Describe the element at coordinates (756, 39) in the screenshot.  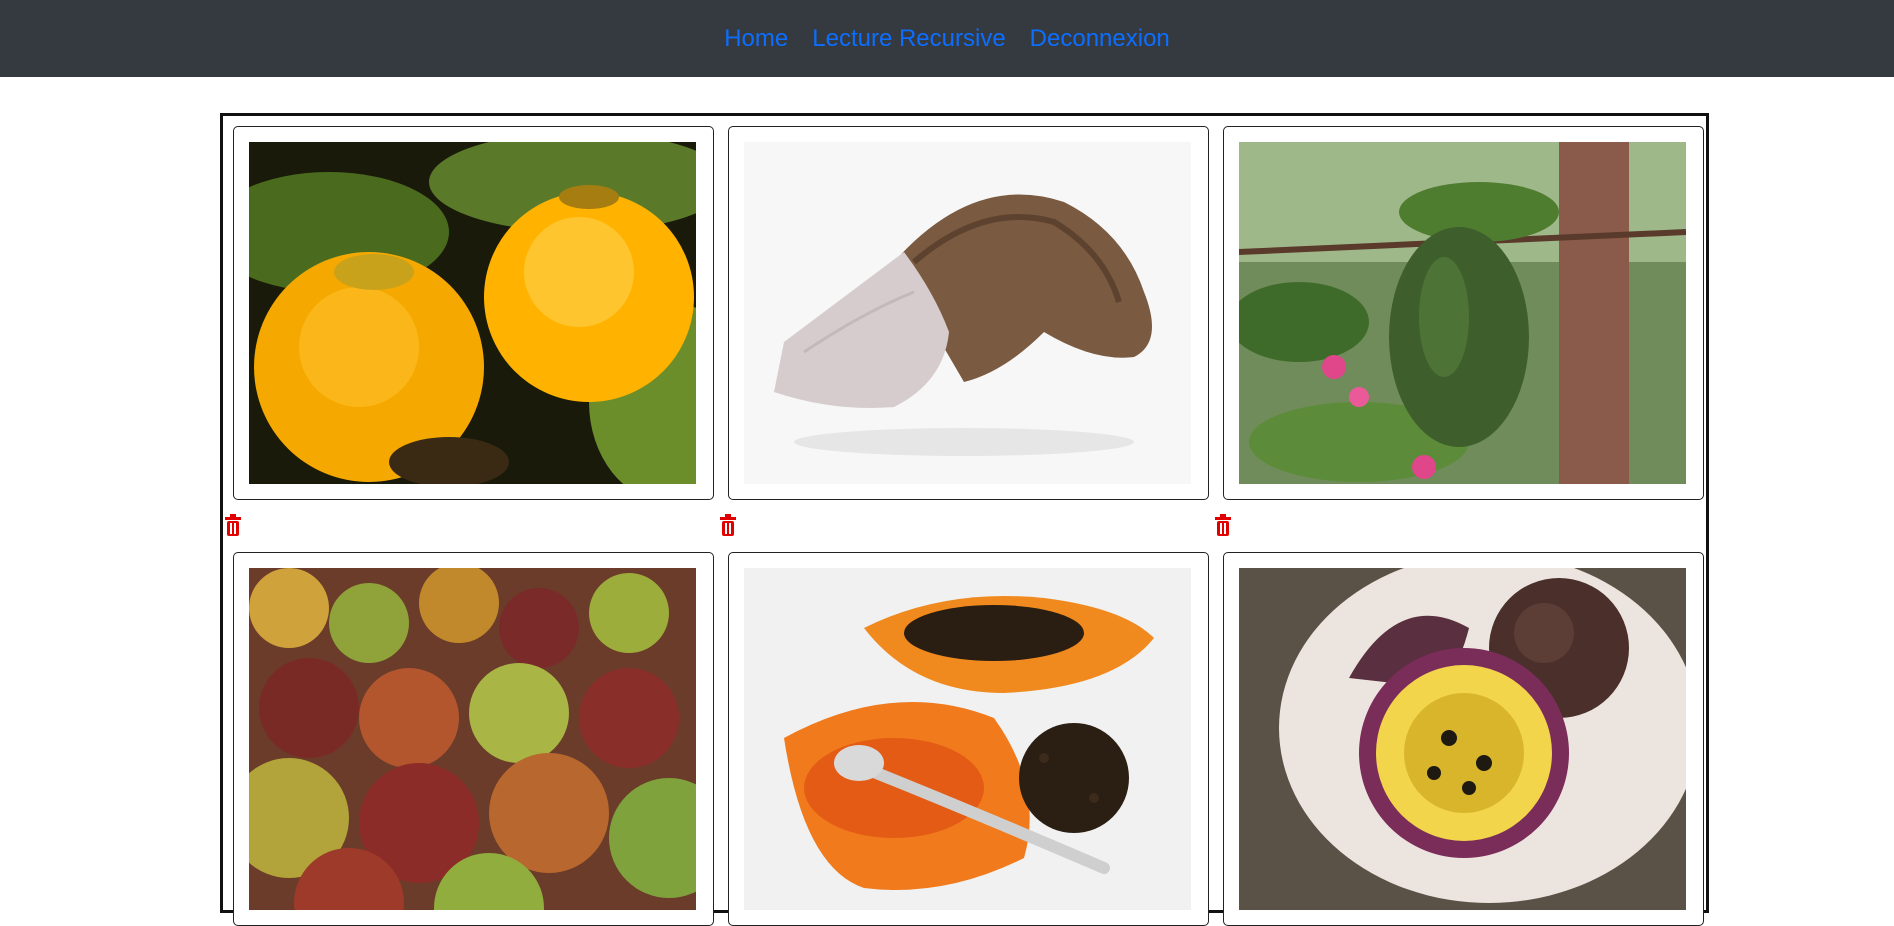
I see `nav-home-link: Home` at that location.